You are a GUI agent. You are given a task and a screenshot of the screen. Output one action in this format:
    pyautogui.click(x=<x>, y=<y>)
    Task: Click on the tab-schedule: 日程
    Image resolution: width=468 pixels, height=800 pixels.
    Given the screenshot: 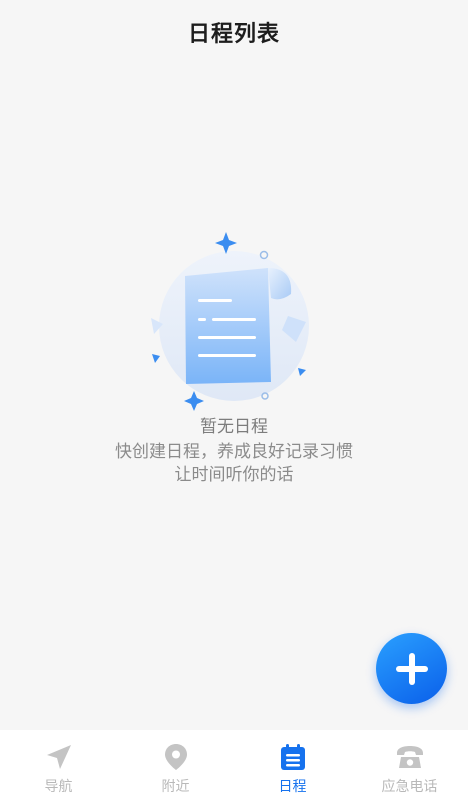 What is the action you would take?
    pyautogui.click(x=292, y=765)
    